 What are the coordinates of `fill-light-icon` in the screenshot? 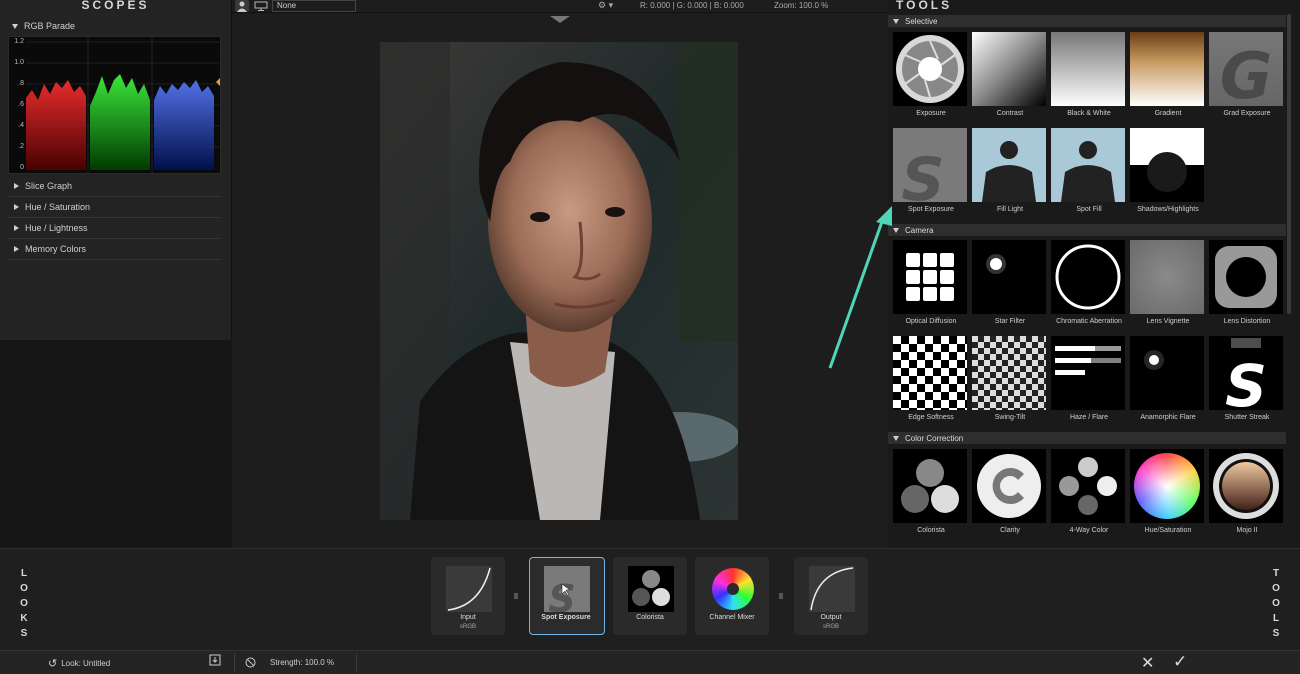 It's located at (1009, 165).